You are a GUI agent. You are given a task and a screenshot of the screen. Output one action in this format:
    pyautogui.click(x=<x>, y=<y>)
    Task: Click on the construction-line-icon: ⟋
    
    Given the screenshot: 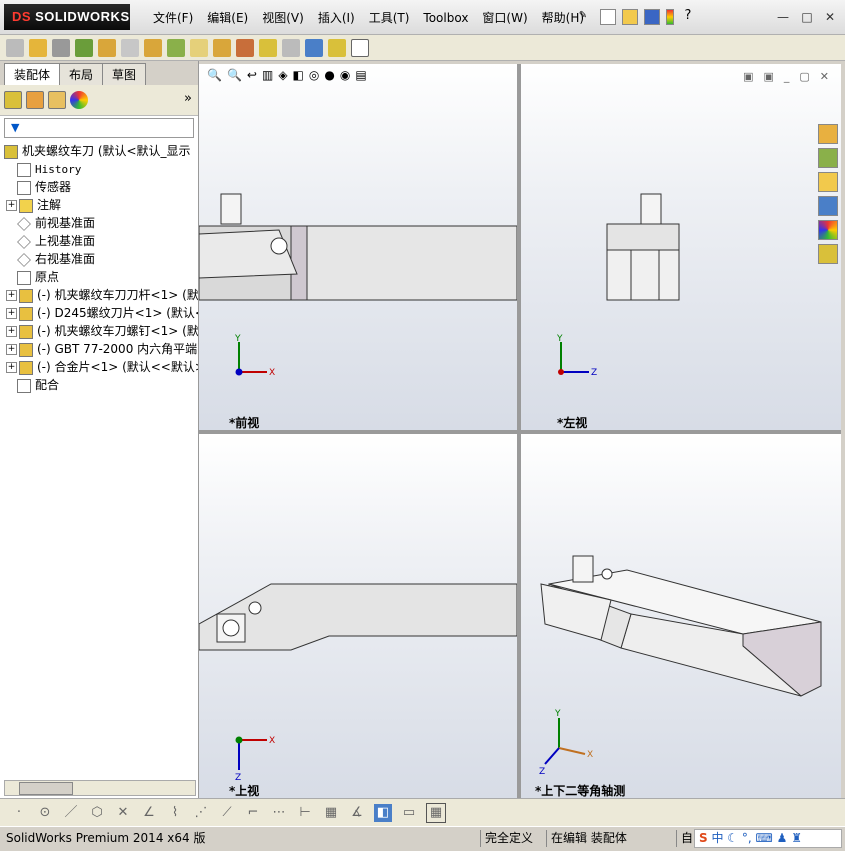 What is the action you would take?
    pyautogui.click(x=227, y=813)
    